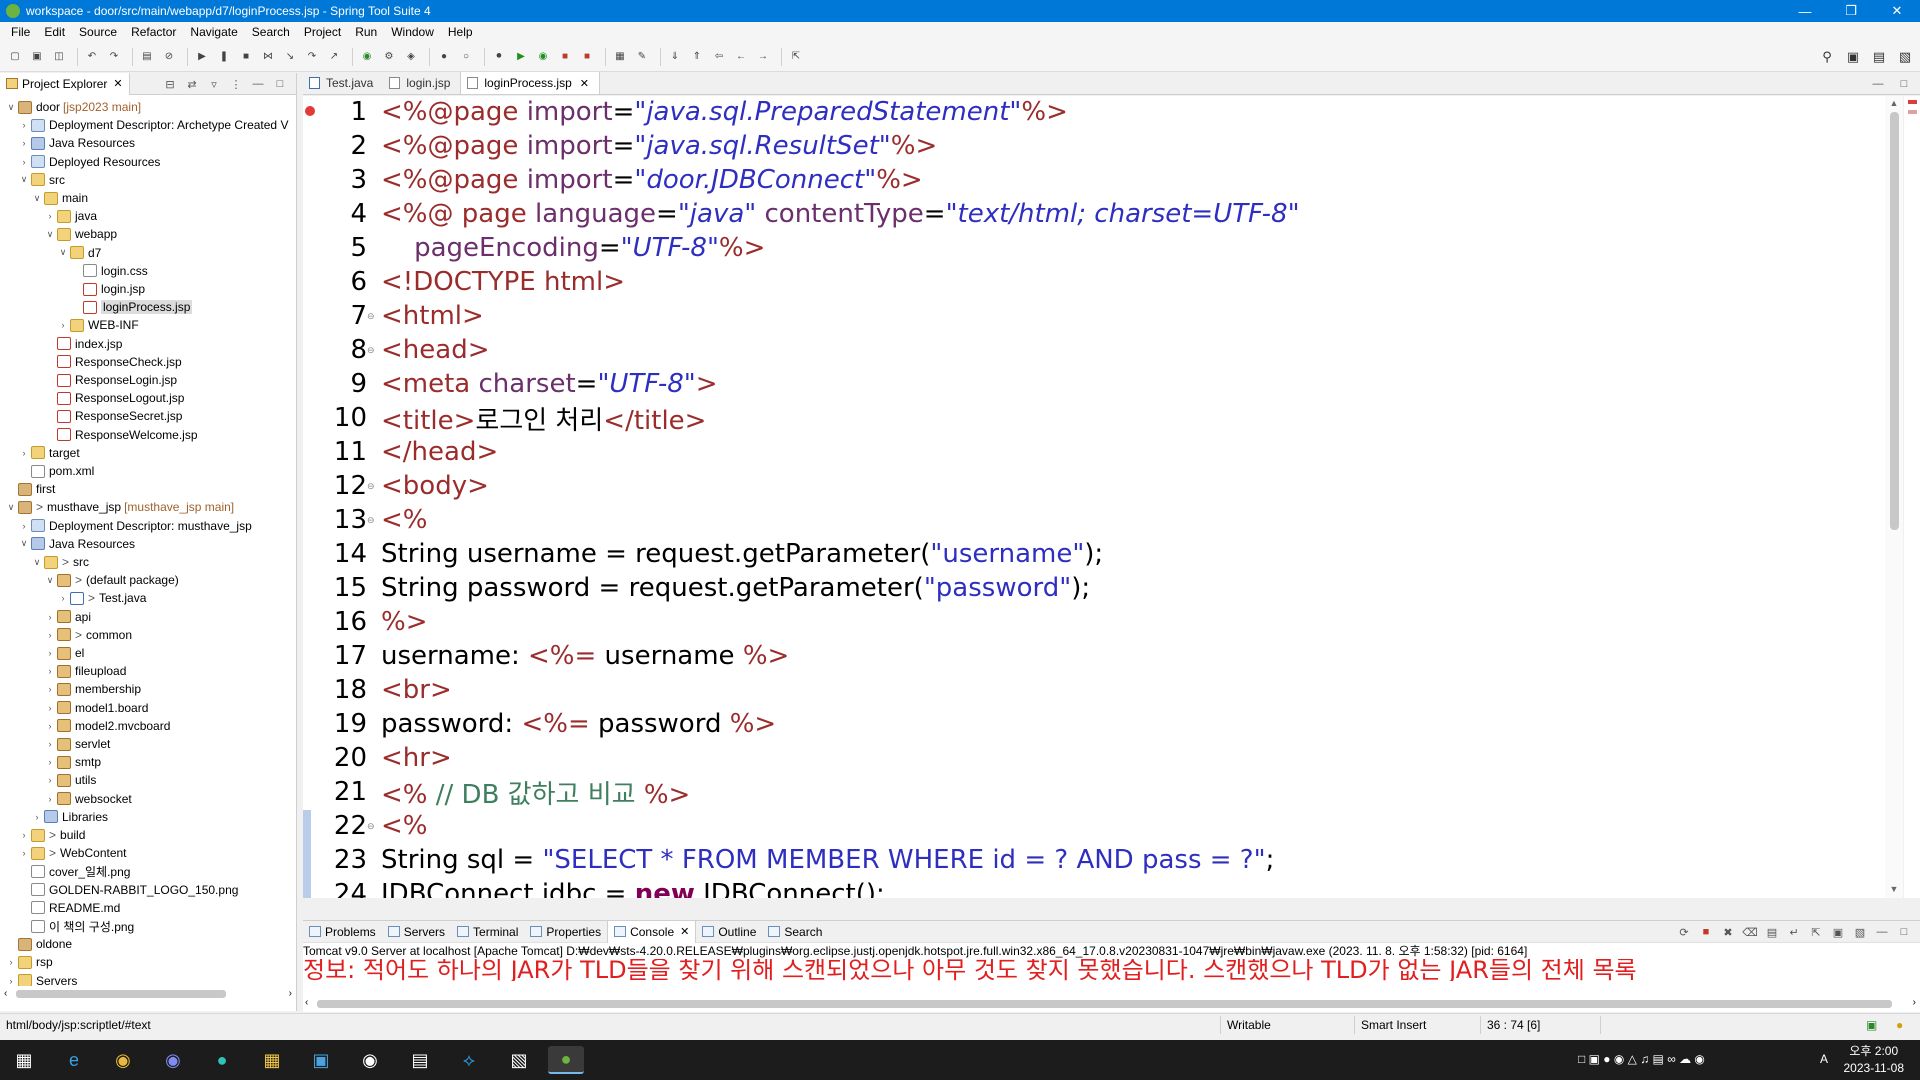 The width and height of the screenshot is (1920, 1080). I want to click on terminal-icon: ▤, so click(147, 57).